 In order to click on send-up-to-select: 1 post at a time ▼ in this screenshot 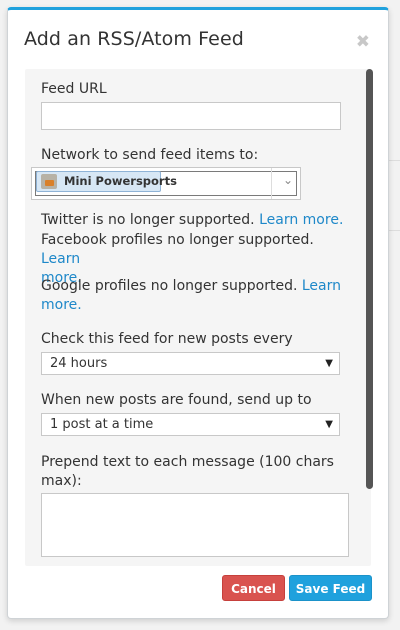, I will do `click(190, 424)`.